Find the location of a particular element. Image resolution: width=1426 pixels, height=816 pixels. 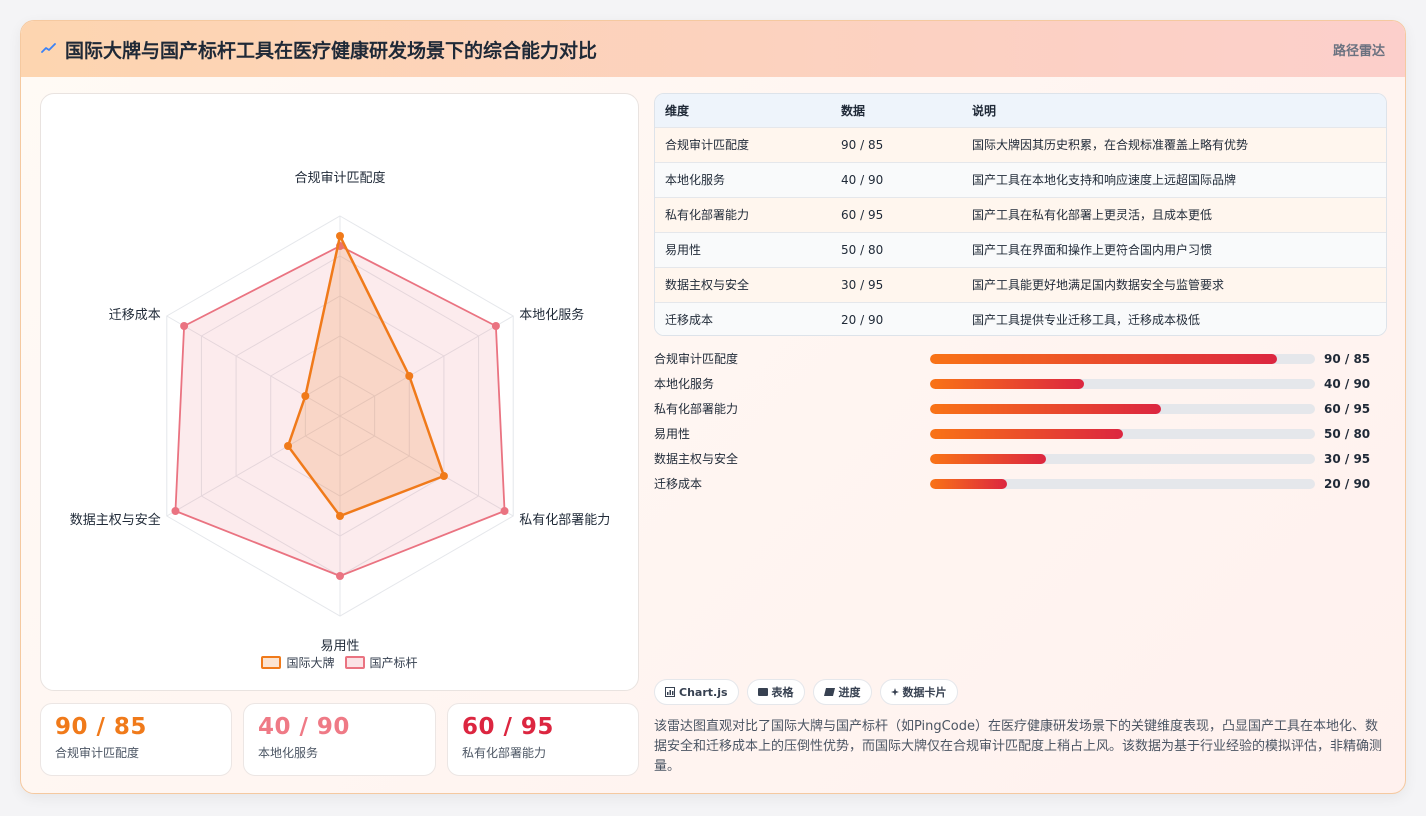

legend-label: 国产标杆 is located at coordinates (393, 663).